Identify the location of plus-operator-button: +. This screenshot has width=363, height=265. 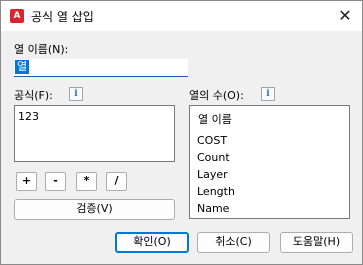
(26, 181).